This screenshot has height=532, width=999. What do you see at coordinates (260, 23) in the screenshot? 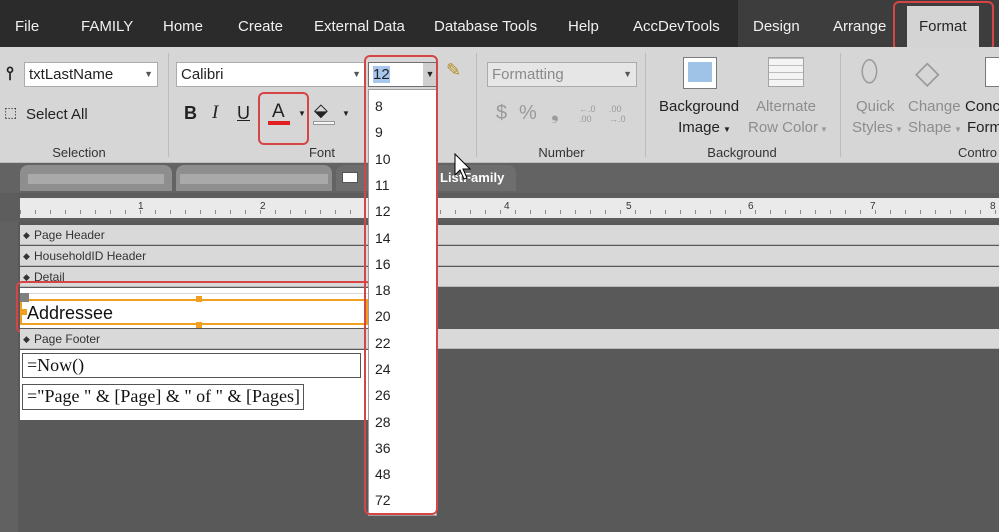
I see `tab-create: Create` at bounding box center [260, 23].